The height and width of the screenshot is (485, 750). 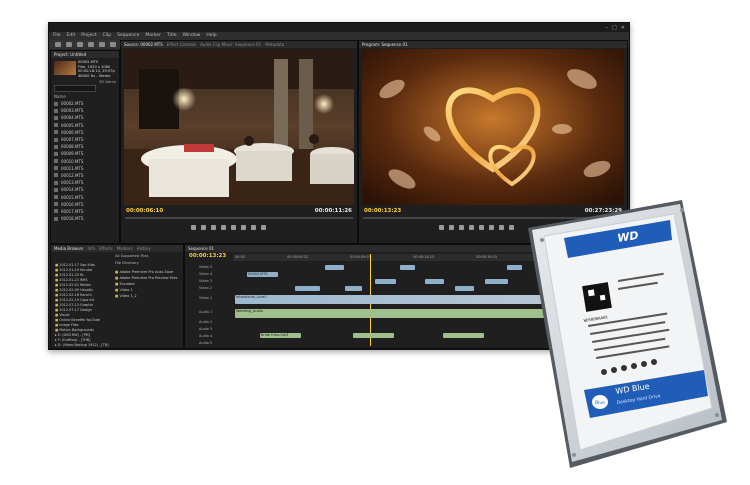 I want to click on tab-effect-controls: Effect Controls, so click(x=181, y=44).